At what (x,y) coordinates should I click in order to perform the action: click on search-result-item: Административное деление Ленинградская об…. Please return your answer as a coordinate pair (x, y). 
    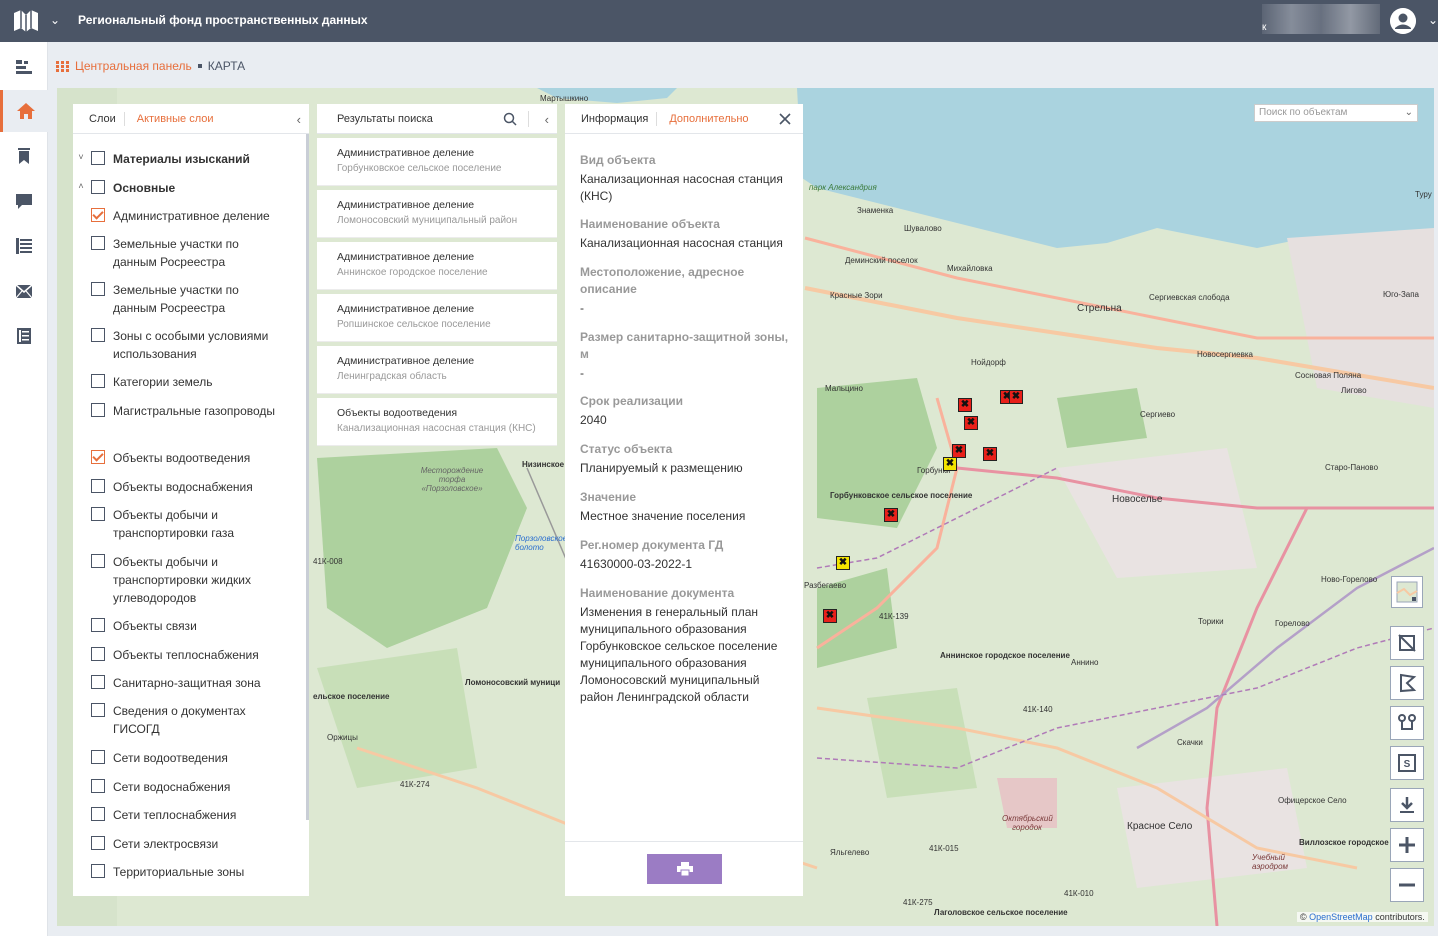
    Looking at the image, I should click on (437, 370).